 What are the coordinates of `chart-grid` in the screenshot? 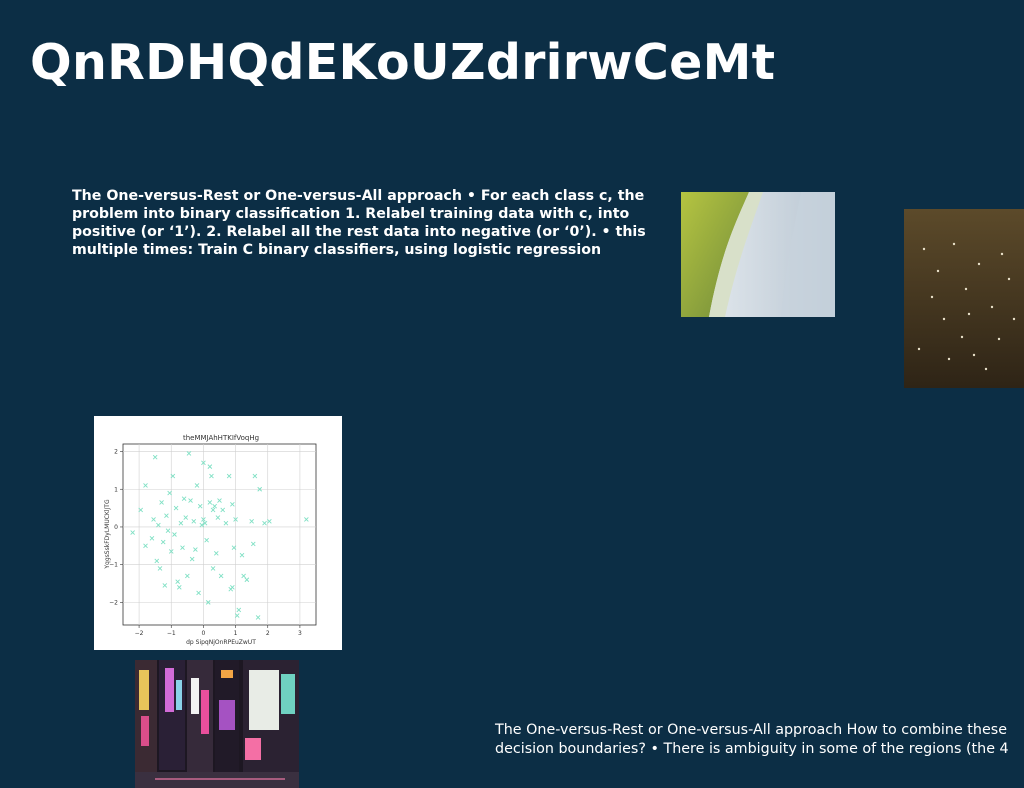 It's located at (219, 534).